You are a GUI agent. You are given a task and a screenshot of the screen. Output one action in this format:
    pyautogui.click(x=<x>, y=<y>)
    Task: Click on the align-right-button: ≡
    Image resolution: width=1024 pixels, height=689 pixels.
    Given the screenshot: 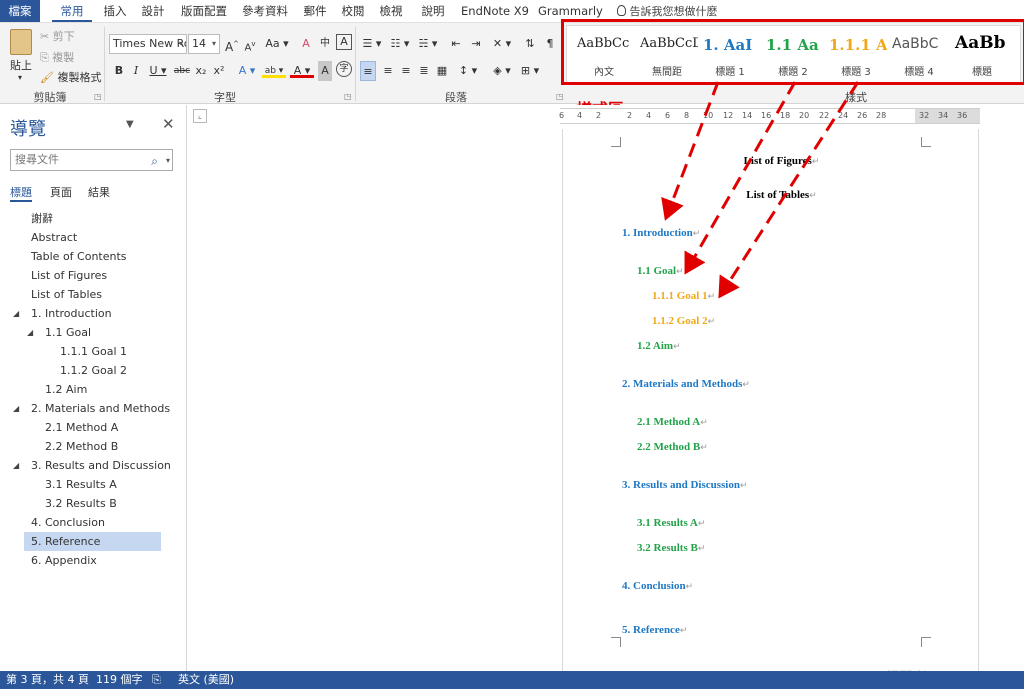 What is the action you would take?
    pyautogui.click(x=406, y=71)
    